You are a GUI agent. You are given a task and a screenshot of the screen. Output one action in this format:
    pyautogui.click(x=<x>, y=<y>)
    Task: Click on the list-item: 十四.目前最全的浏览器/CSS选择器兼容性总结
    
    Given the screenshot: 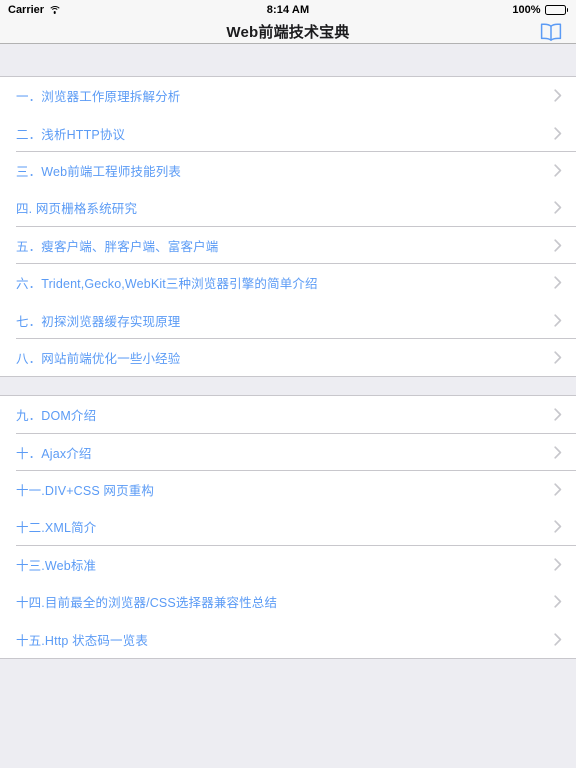 What is the action you would take?
    pyautogui.click(x=288, y=602)
    